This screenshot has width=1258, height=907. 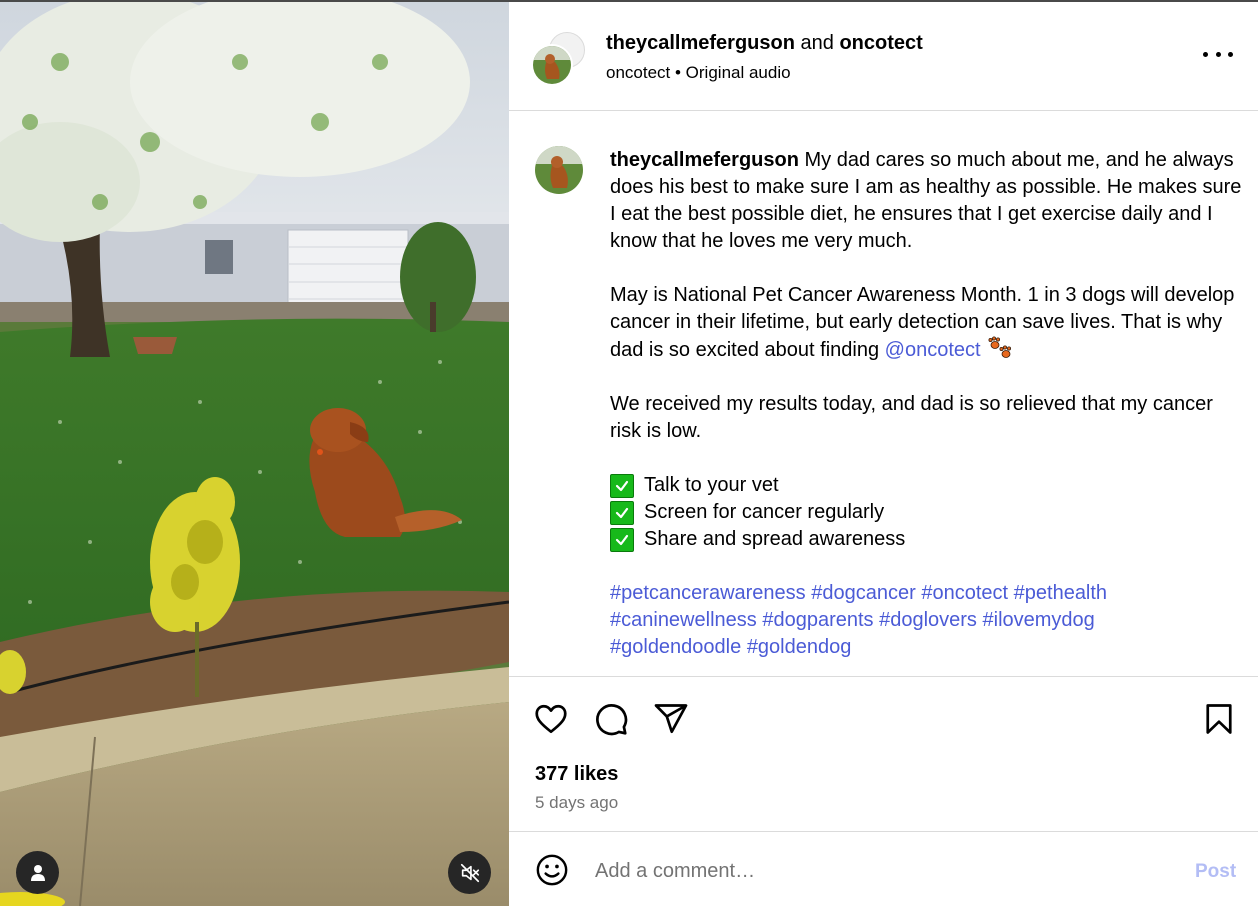 I want to click on post-actions: 377 likes 5 days ago, so click(x=883, y=754).